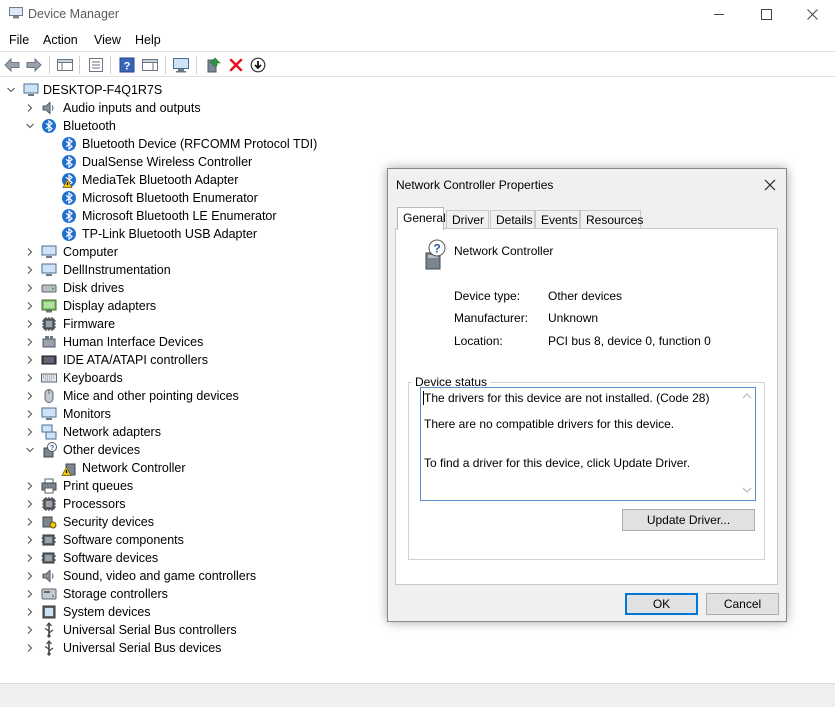 The height and width of the screenshot is (707, 835). I want to click on tree-category: IDE ATA/ATAPI controllers, so click(170, 360).